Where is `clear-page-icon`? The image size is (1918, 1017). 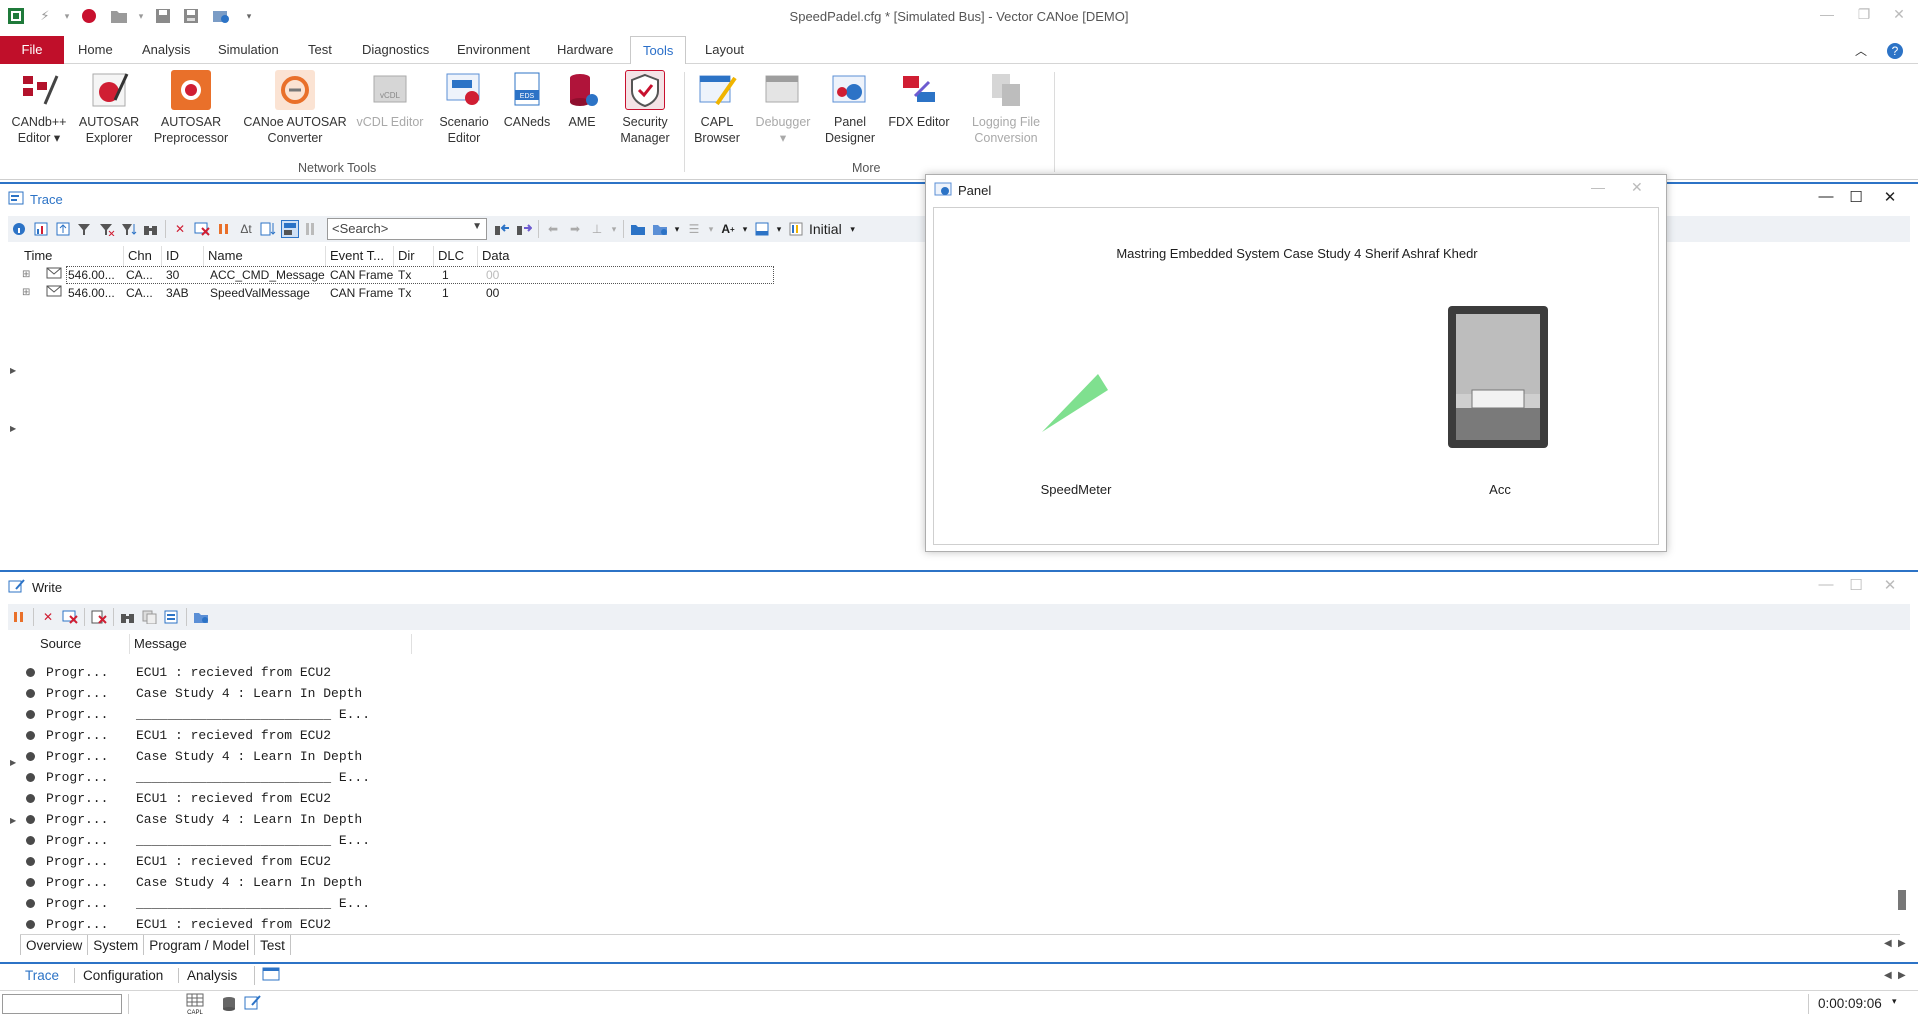
clear-page-icon is located at coordinates (99, 617).